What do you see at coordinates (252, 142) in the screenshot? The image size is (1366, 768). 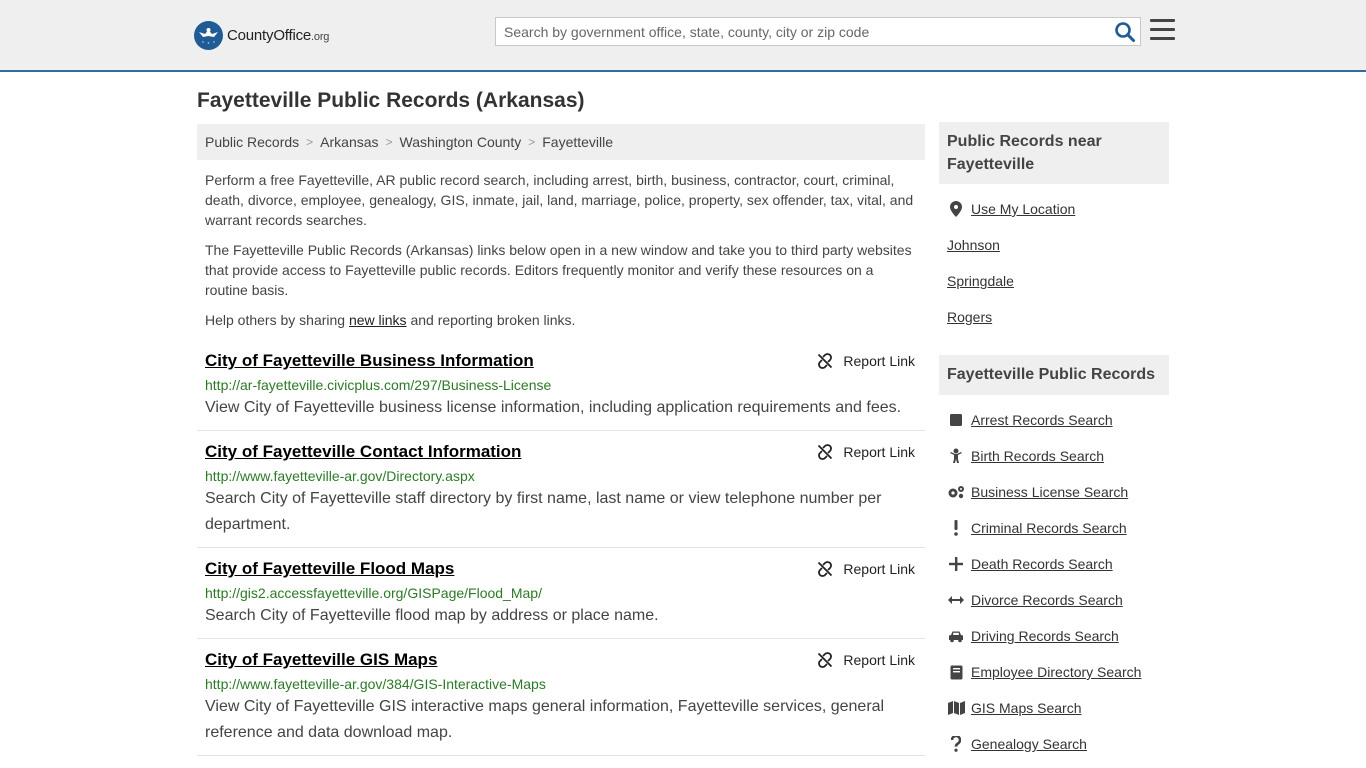 I see `breadcrumb-public-records: Public Records` at bounding box center [252, 142].